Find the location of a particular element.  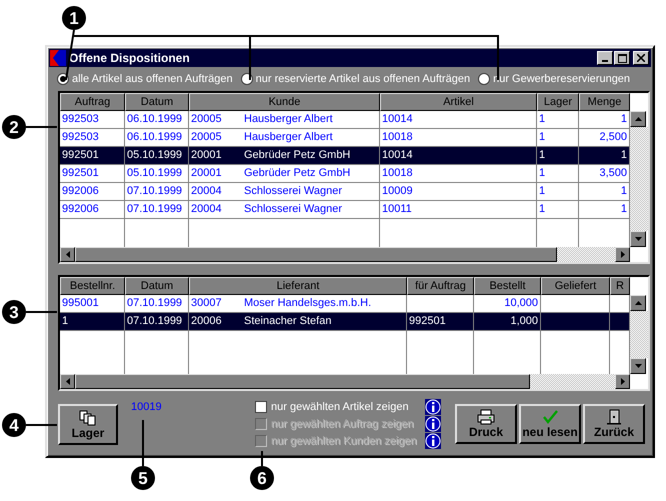

column-header: Artikel is located at coordinates (458, 102).